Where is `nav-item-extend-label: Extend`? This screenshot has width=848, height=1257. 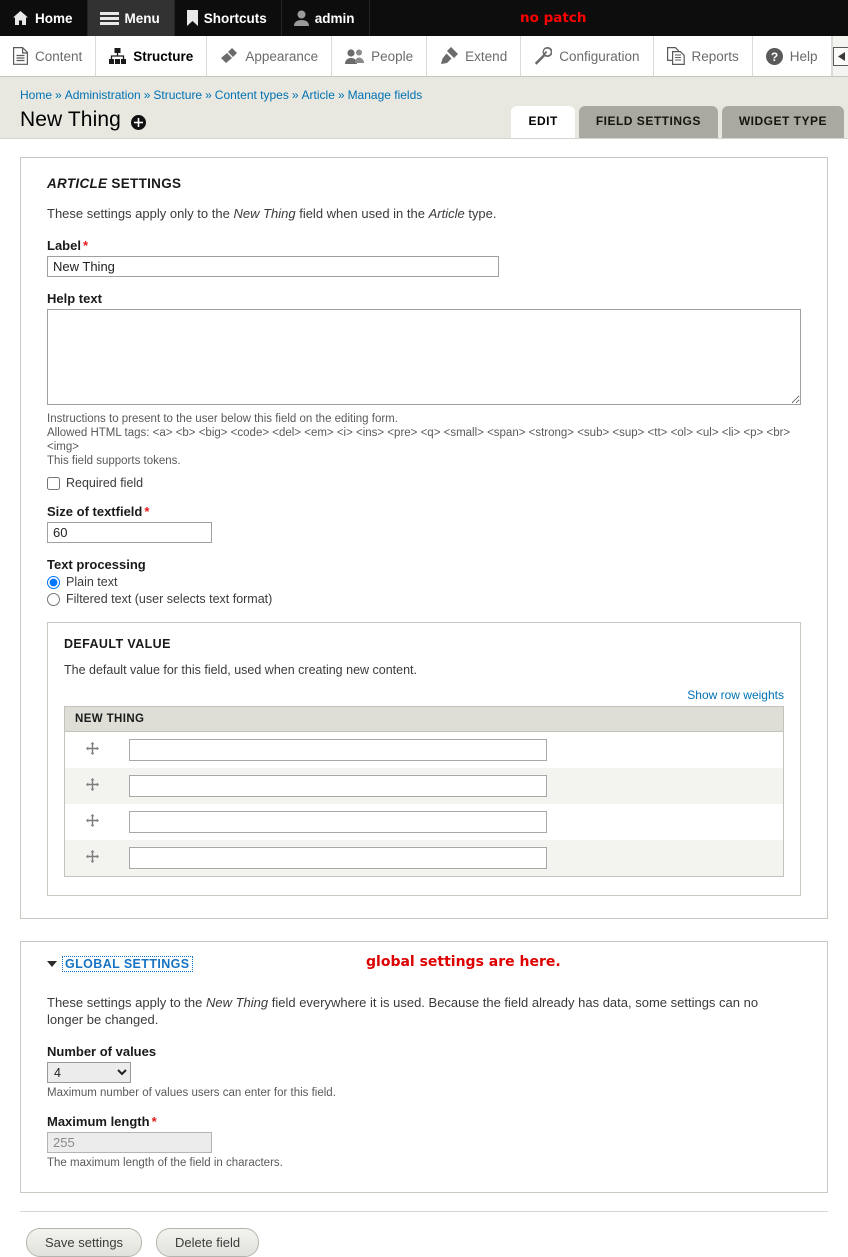 nav-item-extend-label: Extend is located at coordinates (486, 56).